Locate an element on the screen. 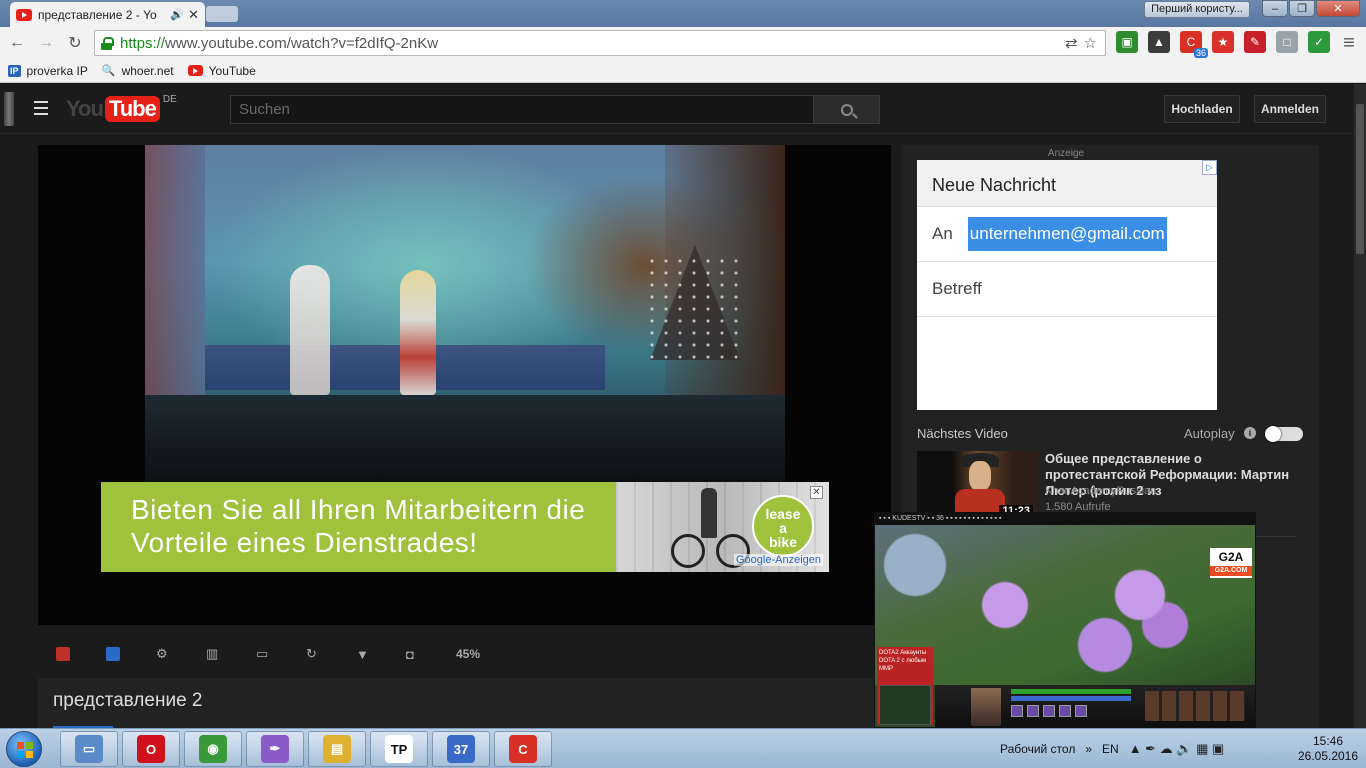 The image size is (1366, 768). youtube-header: You Tube DE Suchen Hochladen Anmelden is located at coordinates (677, 109).